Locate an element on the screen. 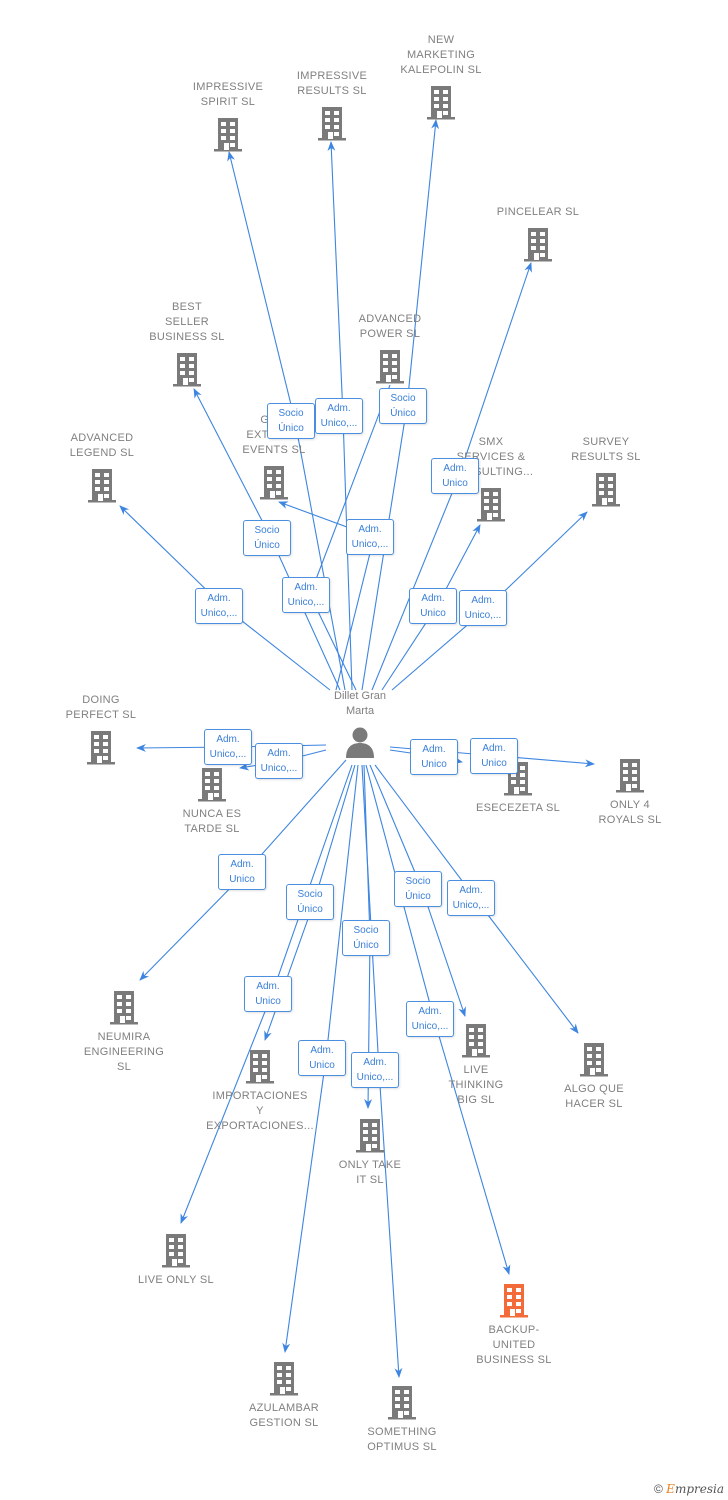  company-node-neumira: NEUMIRA ENGINEERING SL is located at coordinates (124, 1032).